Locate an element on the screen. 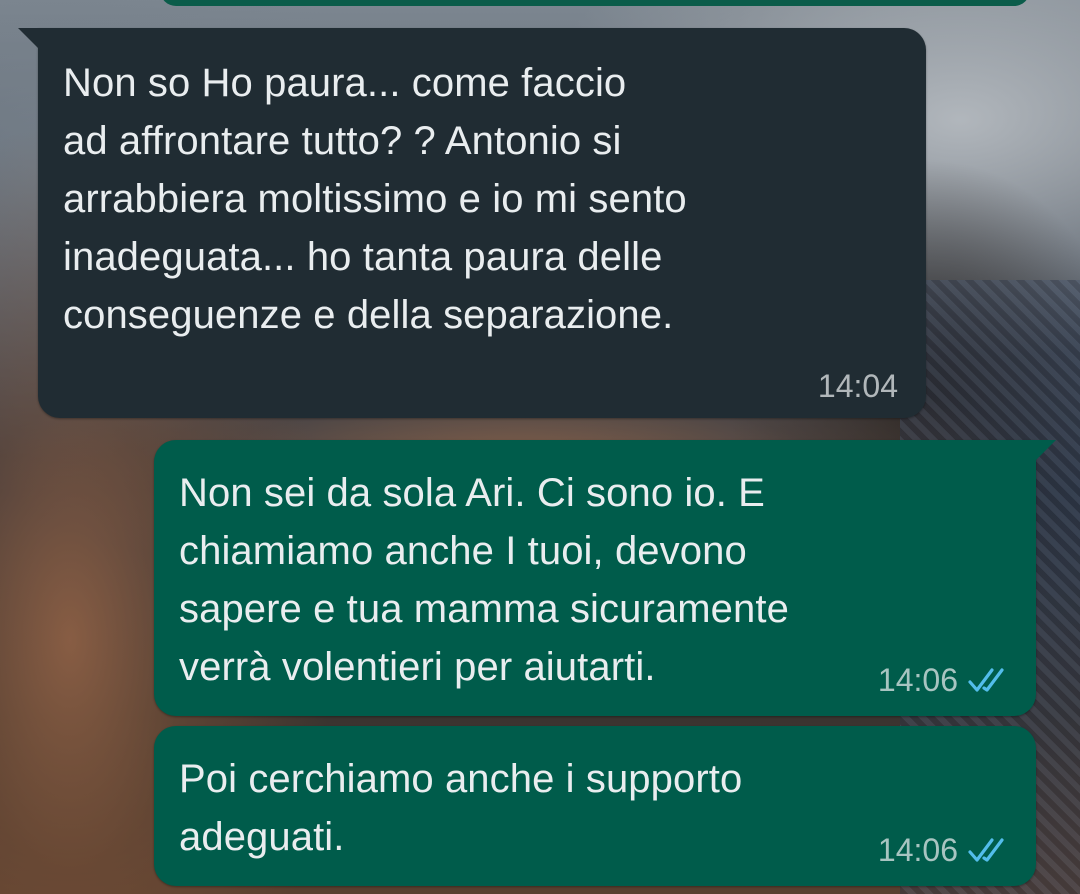 Image resolution: width=1080 pixels, height=894 pixels. message-timestamp: 14:04 is located at coordinates (857, 386).